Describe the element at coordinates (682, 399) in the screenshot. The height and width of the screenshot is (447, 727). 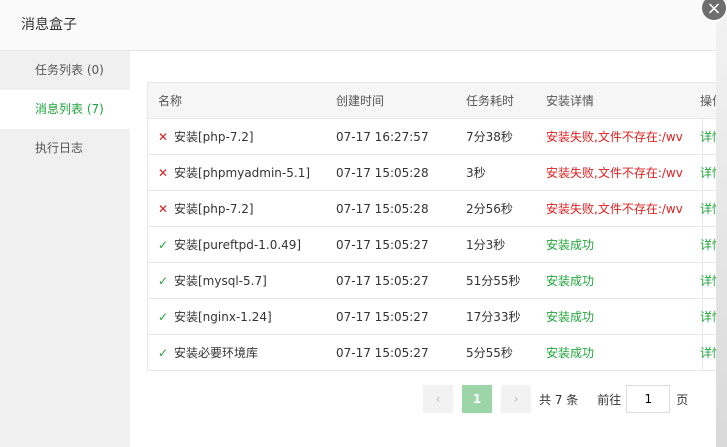
I see `page-unit-label: 页` at that location.